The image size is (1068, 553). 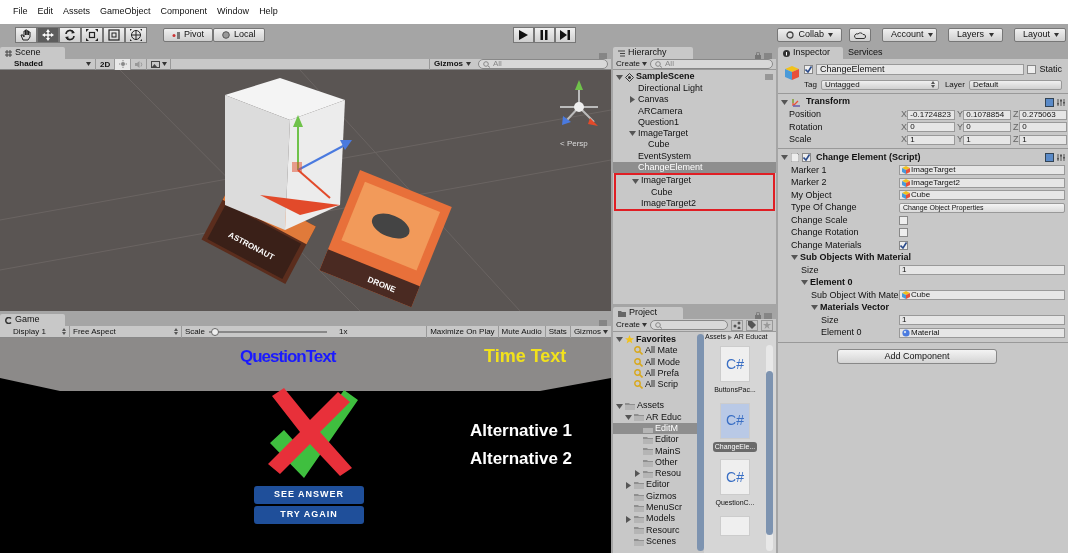 I want to click on lighting-toggle, so click(x=123, y=64).